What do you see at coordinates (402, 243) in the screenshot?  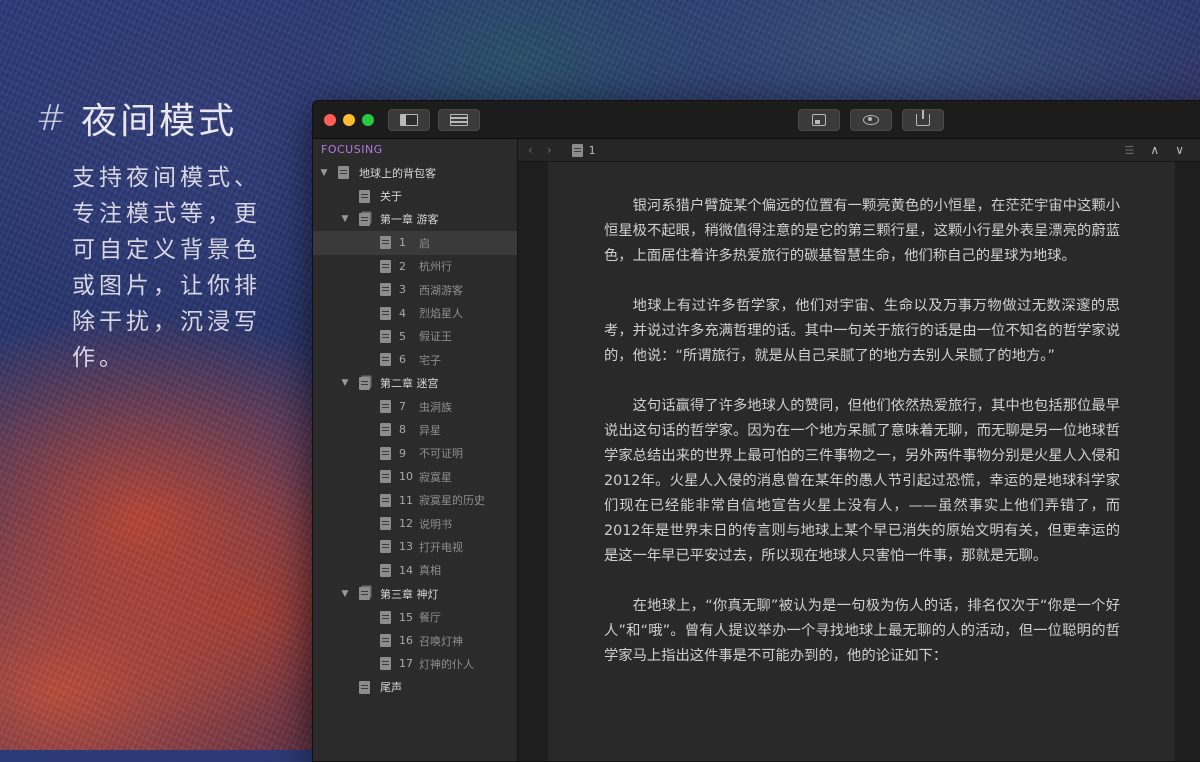 I see `section-number: 1` at bounding box center [402, 243].